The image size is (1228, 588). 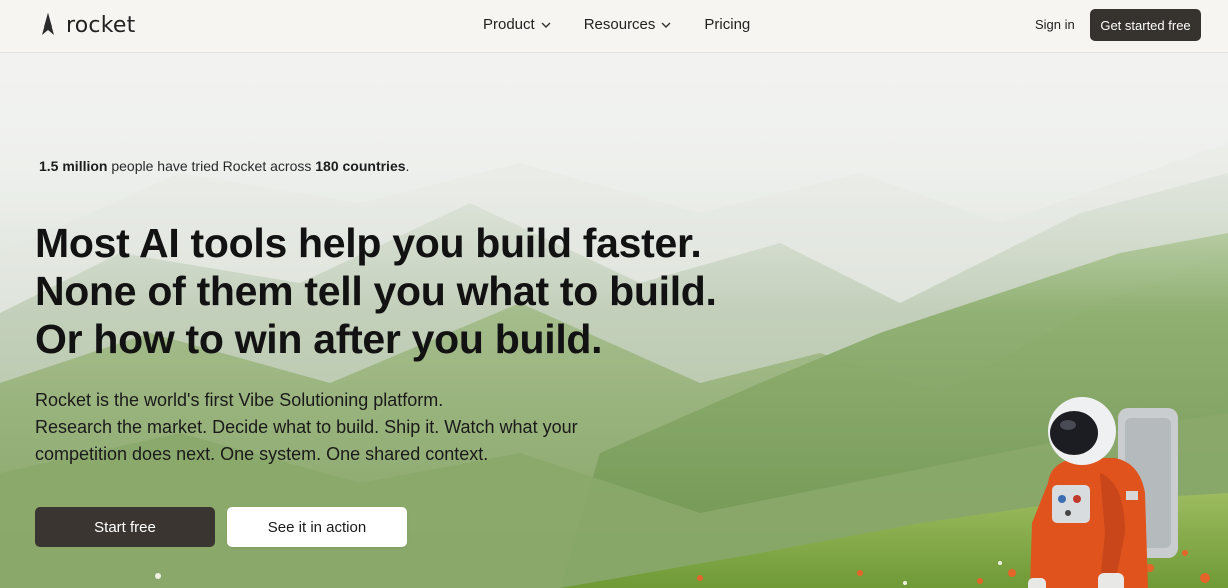 What do you see at coordinates (1145, 25) in the screenshot?
I see `get-started-free-button: Get started free` at bounding box center [1145, 25].